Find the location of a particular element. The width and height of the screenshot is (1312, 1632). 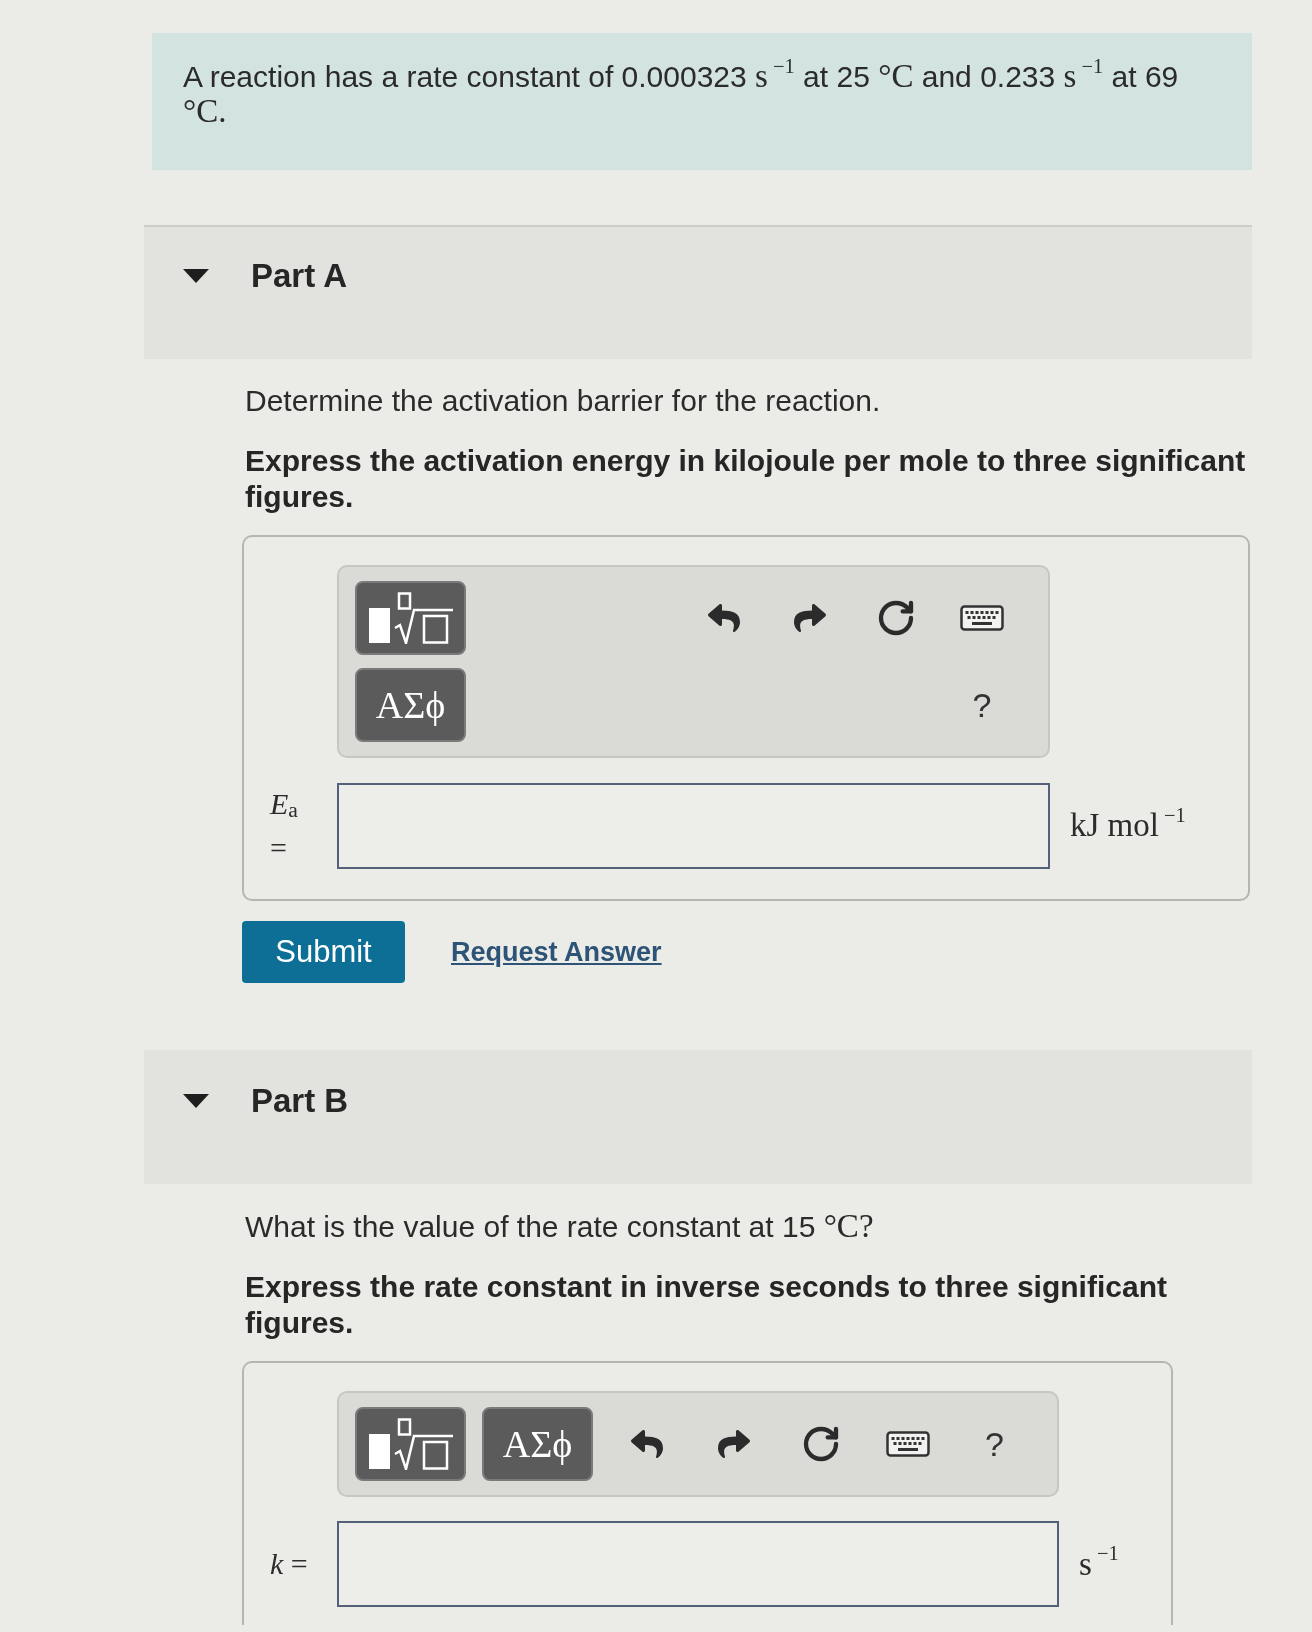

unit-label: kJ mol$^{−1}$ is located at coordinates (1128, 825).